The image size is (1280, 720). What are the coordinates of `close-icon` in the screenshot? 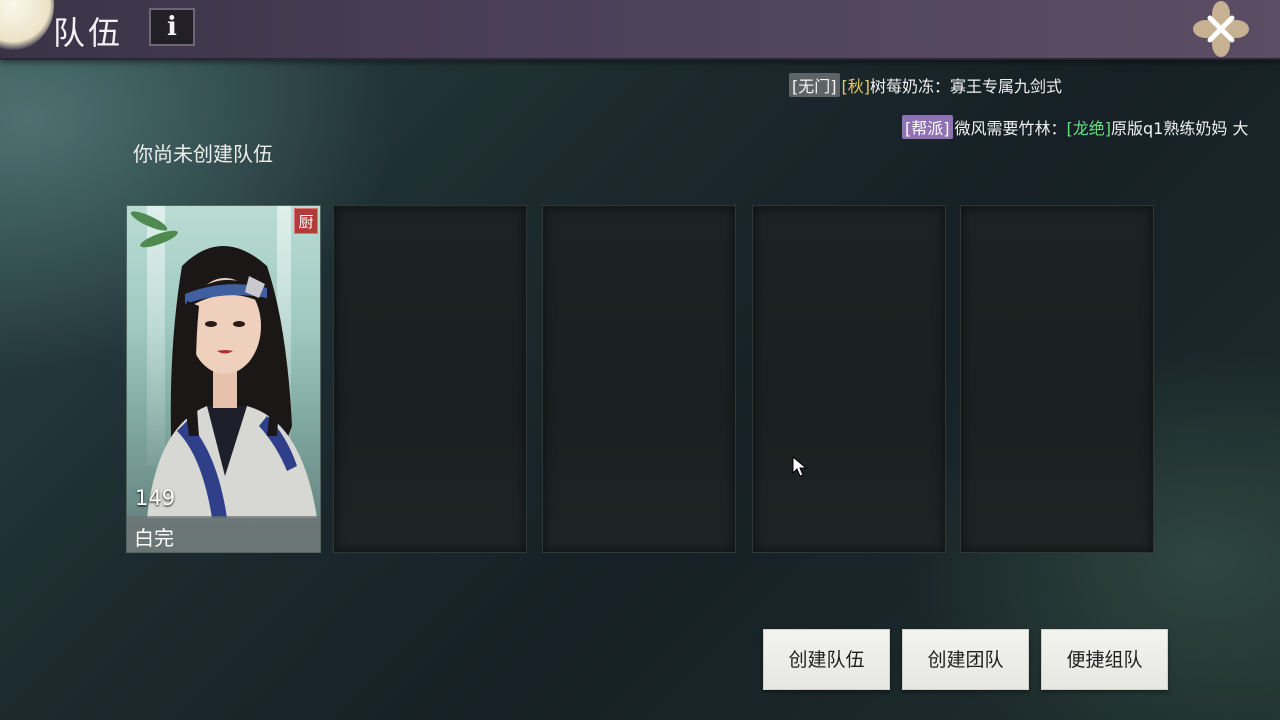 It's located at (1221, 29).